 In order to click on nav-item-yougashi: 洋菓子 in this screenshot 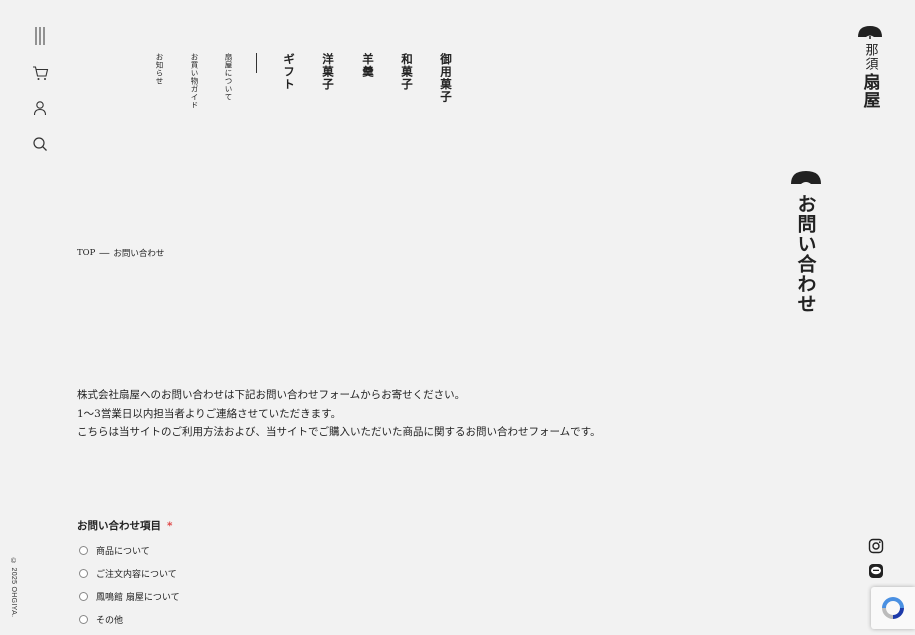, I will do `click(328, 72)`.